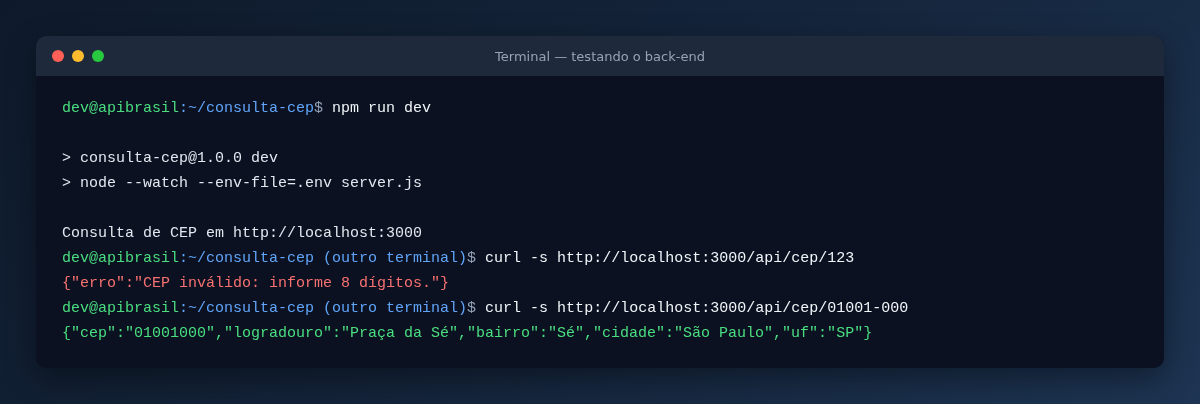 Image resolution: width=1200 pixels, height=404 pixels. I want to click on window-title: Terminal — testando o back-end, so click(600, 56).